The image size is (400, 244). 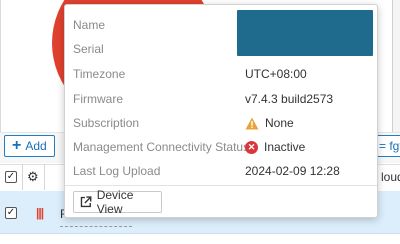 I want to click on device-view-label: Device View, so click(x=115, y=202).